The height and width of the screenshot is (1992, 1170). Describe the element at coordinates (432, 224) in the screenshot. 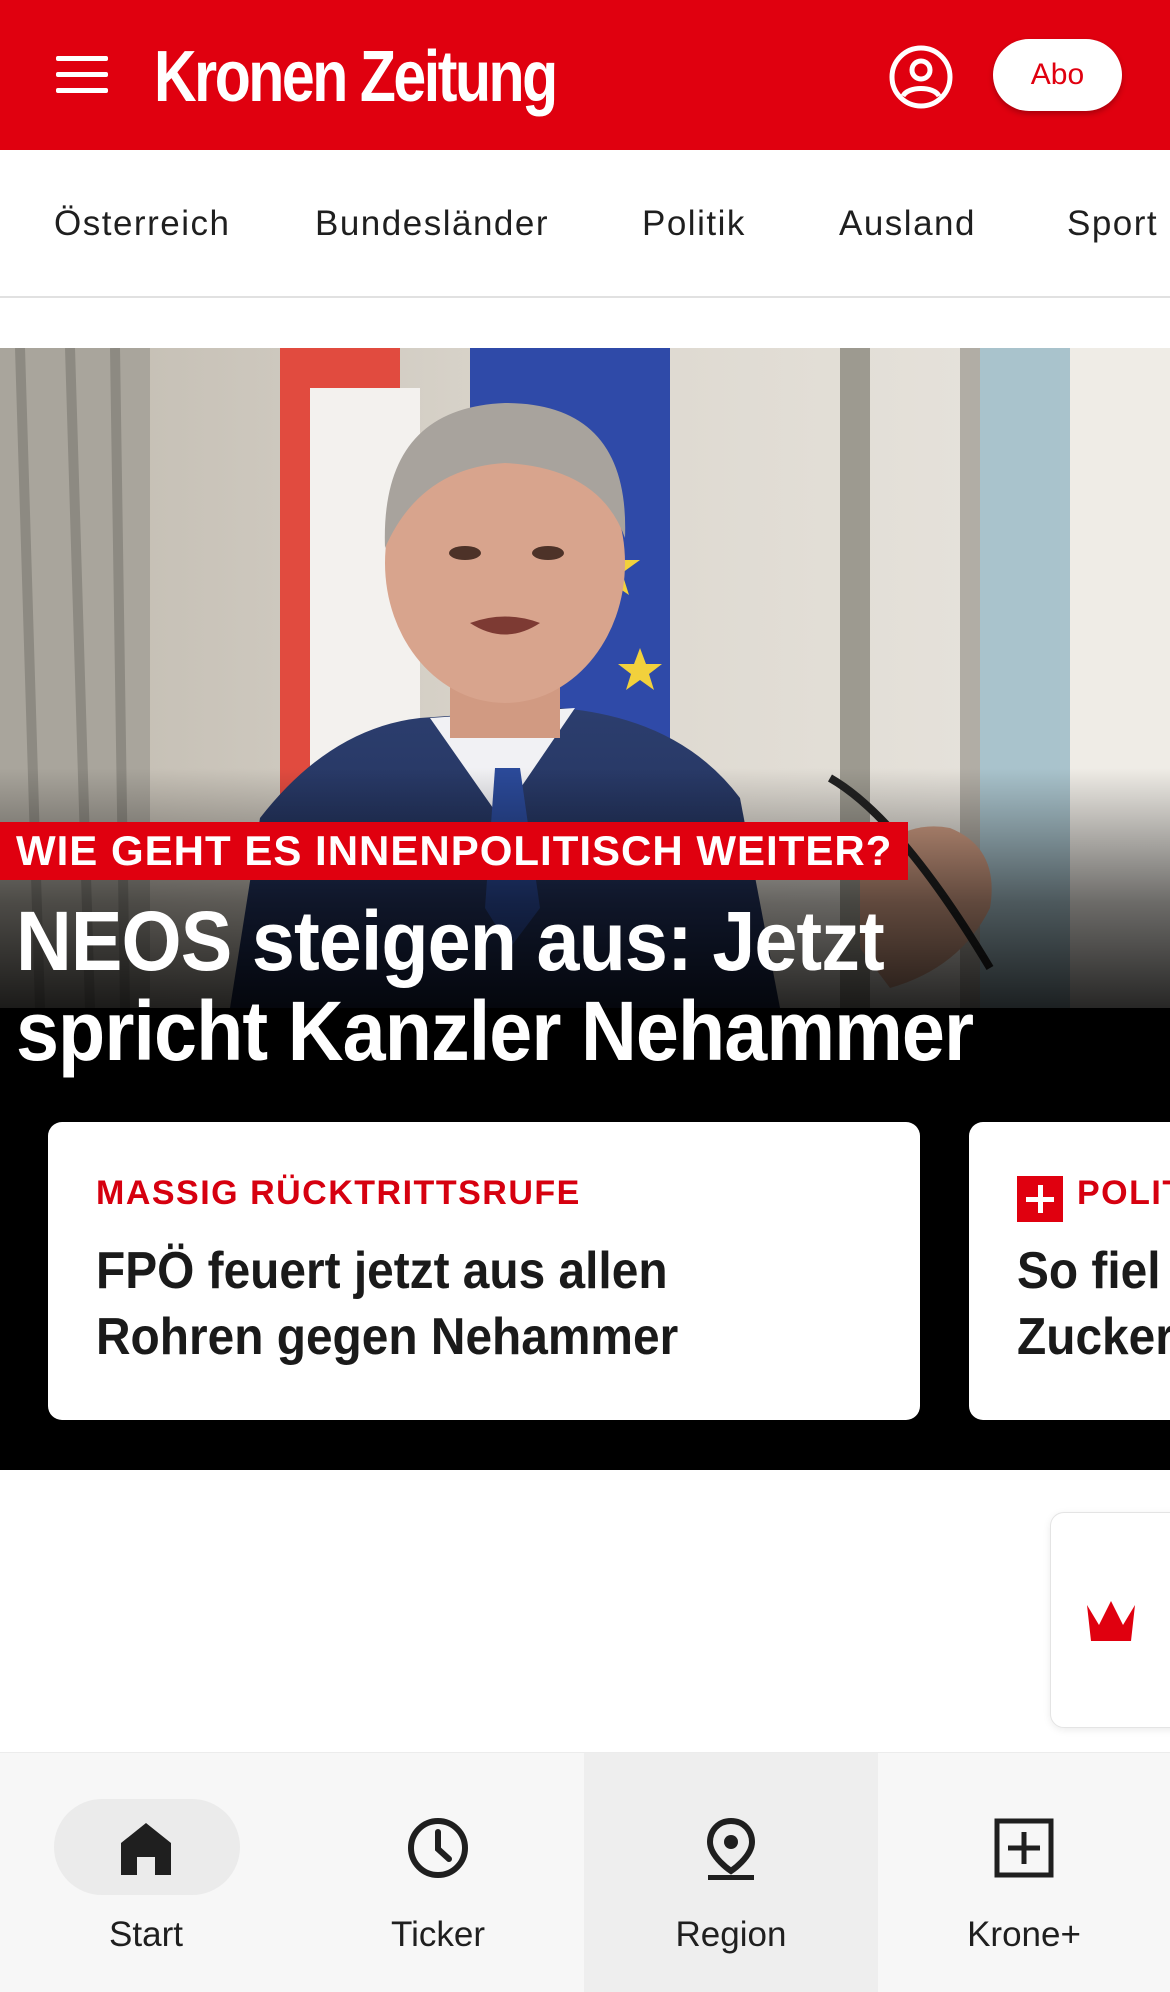

I see `category-bundeslaender: Bundesländer` at that location.